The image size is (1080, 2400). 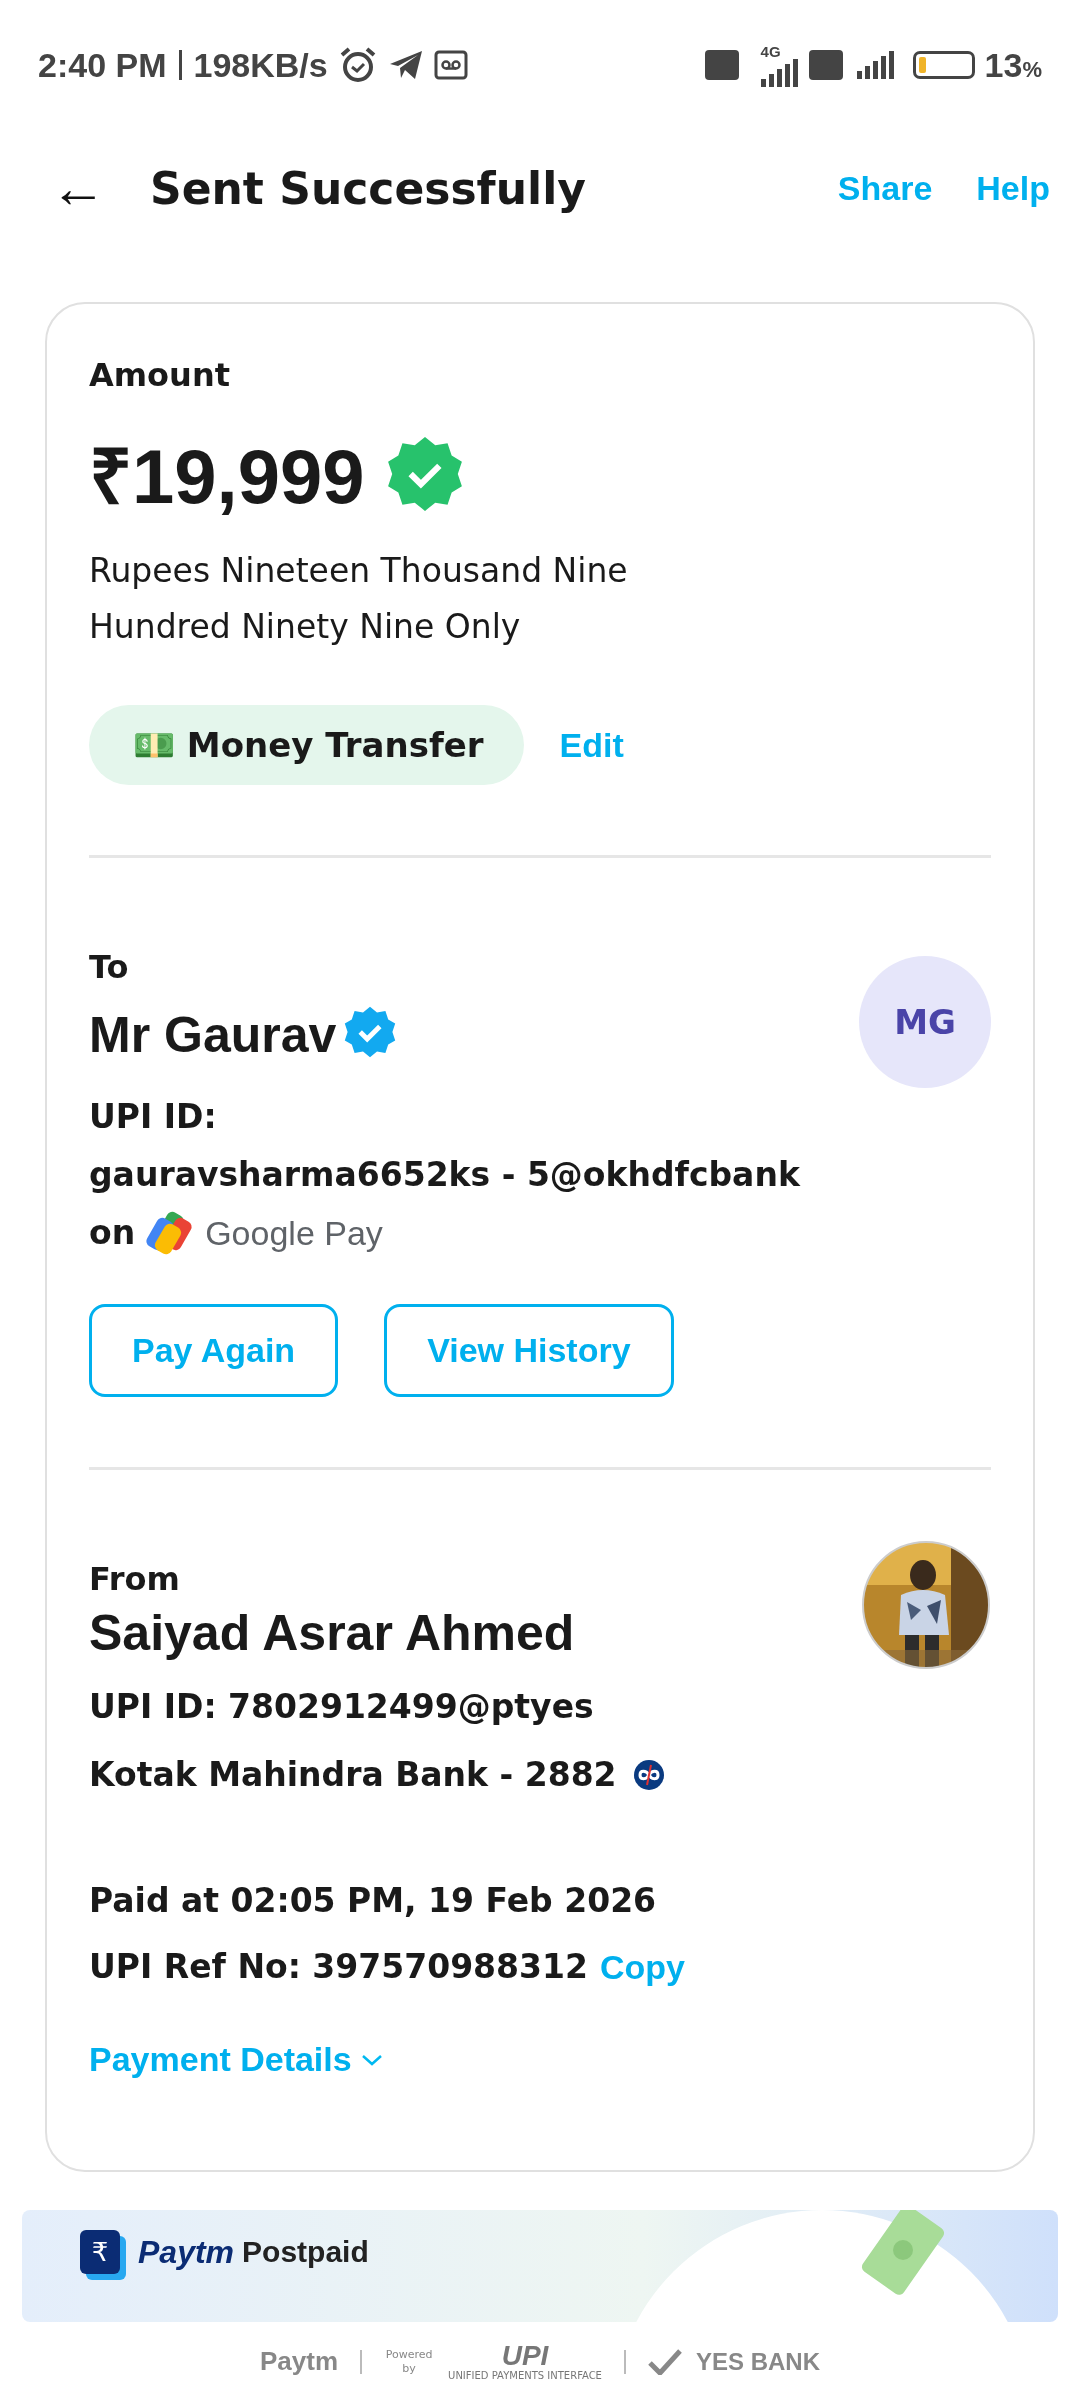 I want to click on upi-tagline: UNIFIED PAYMENTS INTERFACE, so click(x=525, y=2375).